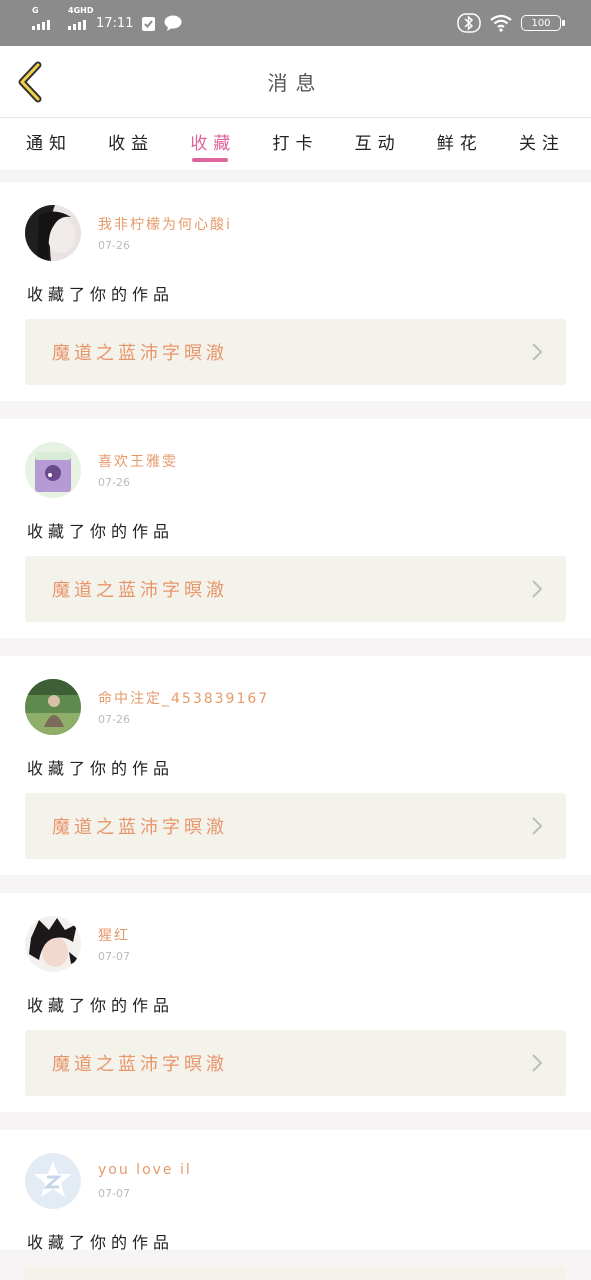 The width and height of the screenshot is (591, 1280). I want to click on battery-level: 100, so click(541, 23).